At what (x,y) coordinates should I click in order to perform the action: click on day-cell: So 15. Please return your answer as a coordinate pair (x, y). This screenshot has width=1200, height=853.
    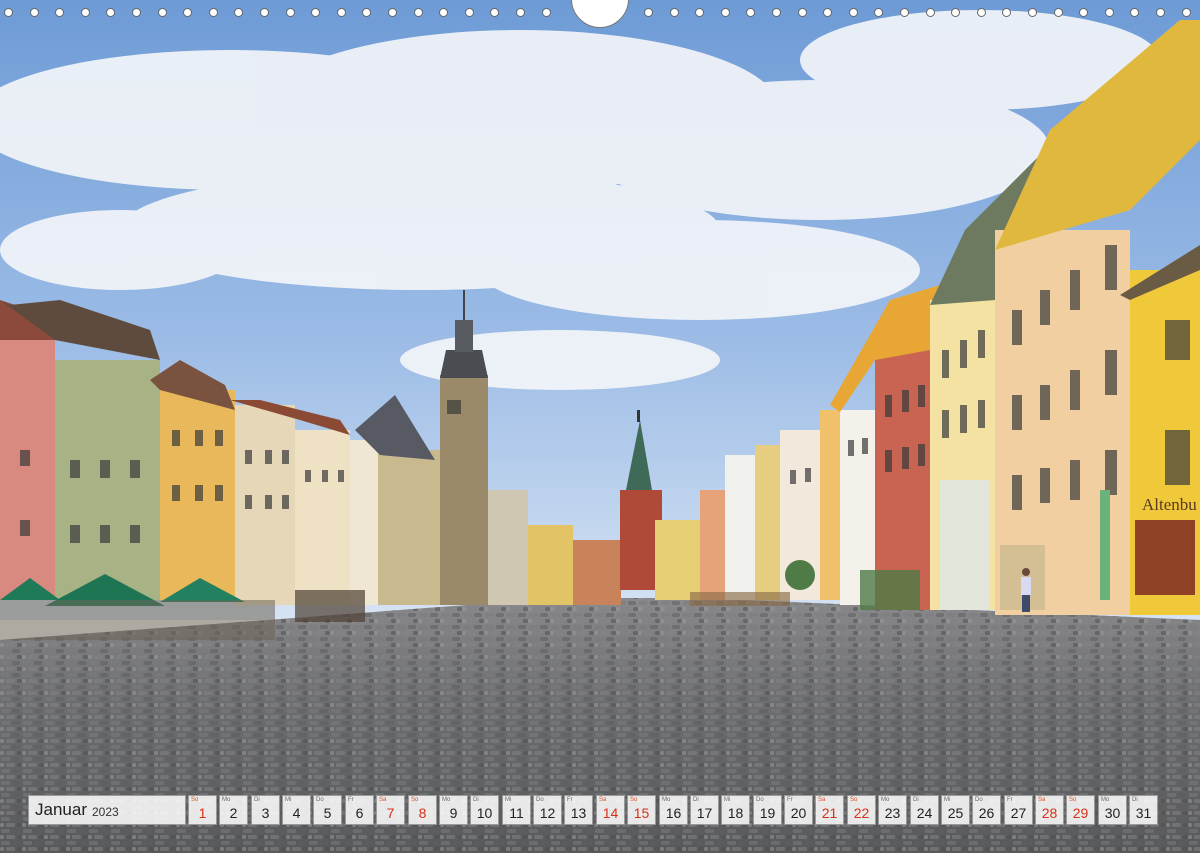
    Looking at the image, I should click on (641, 810).